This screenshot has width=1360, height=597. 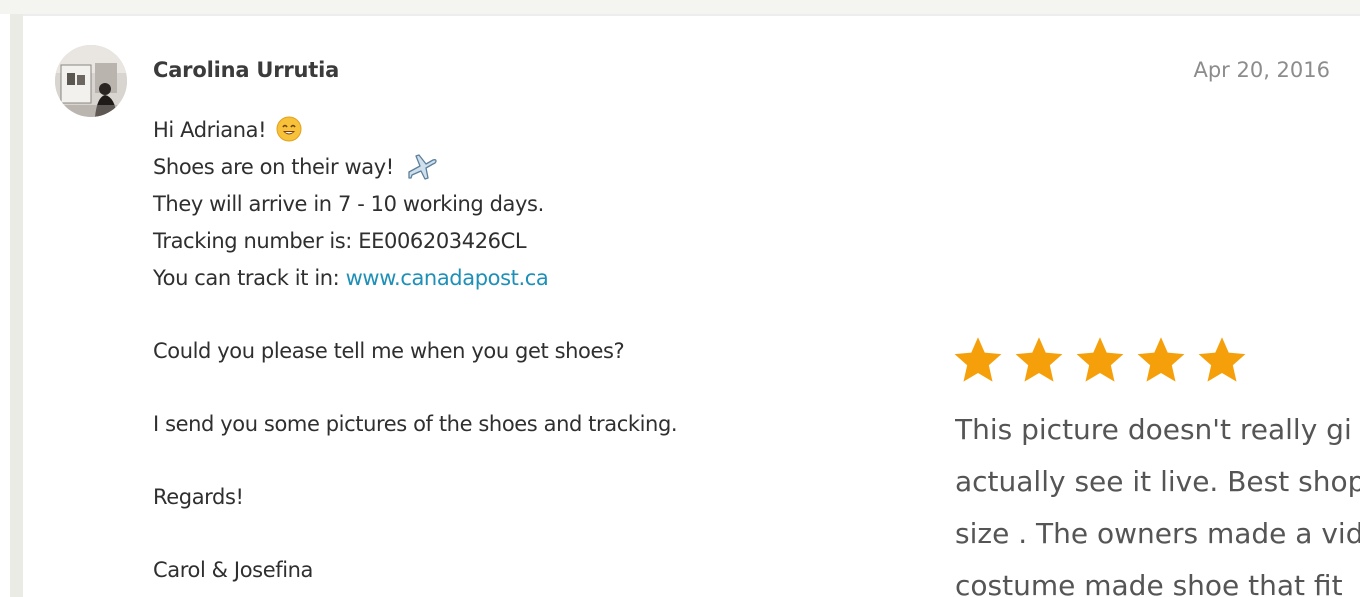 I want to click on avatar-photo-icon, so click(x=91, y=81).